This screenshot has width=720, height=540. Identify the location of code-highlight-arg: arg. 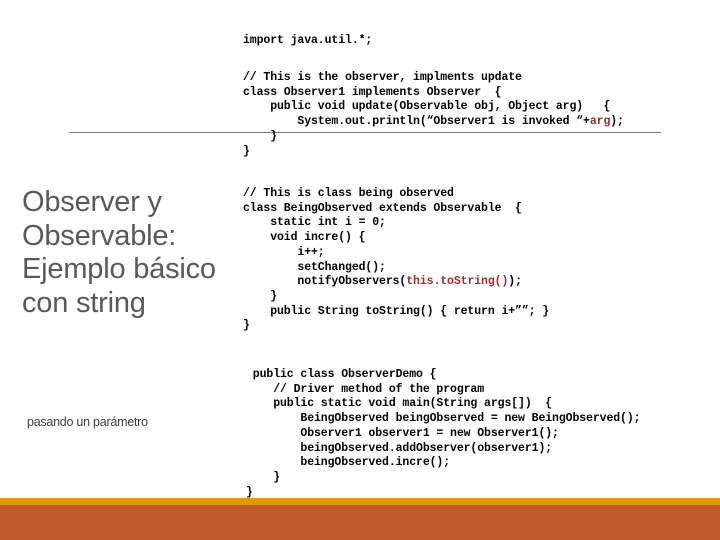
(600, 122).